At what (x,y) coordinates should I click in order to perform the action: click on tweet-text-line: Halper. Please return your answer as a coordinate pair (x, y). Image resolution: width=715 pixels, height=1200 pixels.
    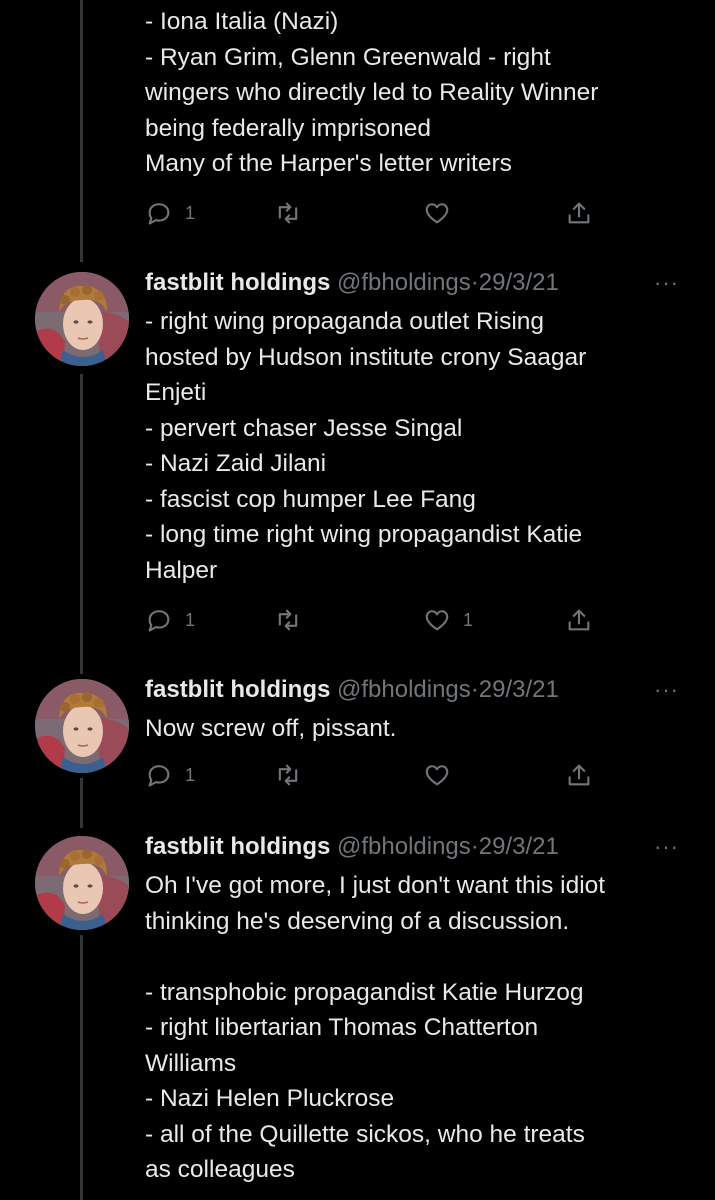
    Looking at the image, I should click on (181, 570).